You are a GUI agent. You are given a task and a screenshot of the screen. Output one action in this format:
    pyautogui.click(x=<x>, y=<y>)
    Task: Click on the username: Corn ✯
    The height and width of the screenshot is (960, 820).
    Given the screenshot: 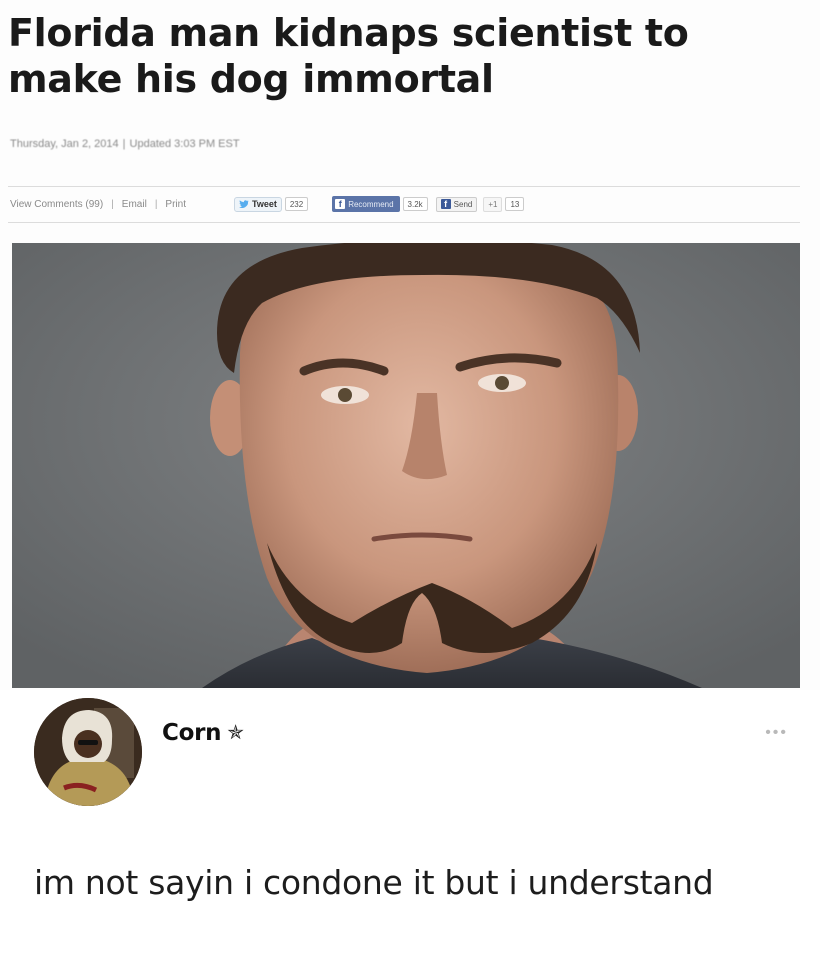 What is the action you would take?
    pyautogui.click(x=203, y=733)
    